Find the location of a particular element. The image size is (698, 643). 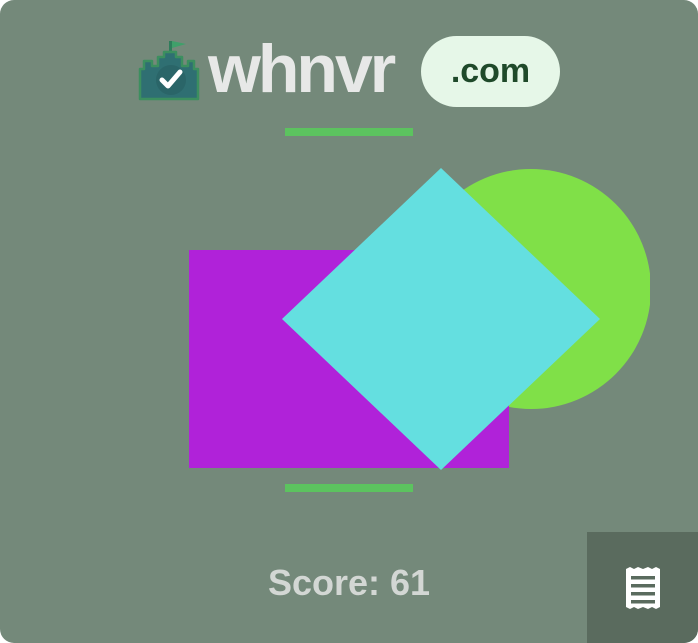

score-value: 61 is located at coordinates (410, 582).